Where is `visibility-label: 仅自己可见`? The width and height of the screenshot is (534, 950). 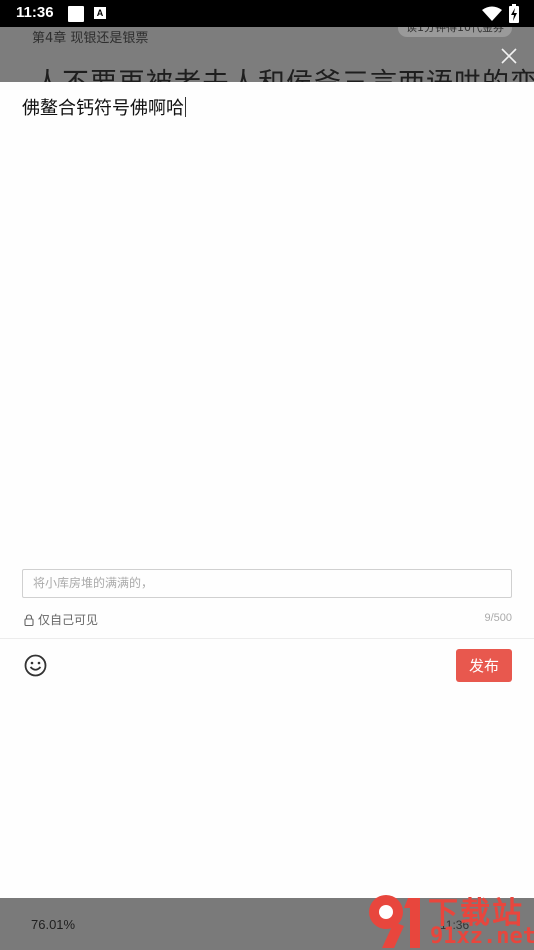
visibility-label: 仅自己可见 is located at coordinates (68, 620).